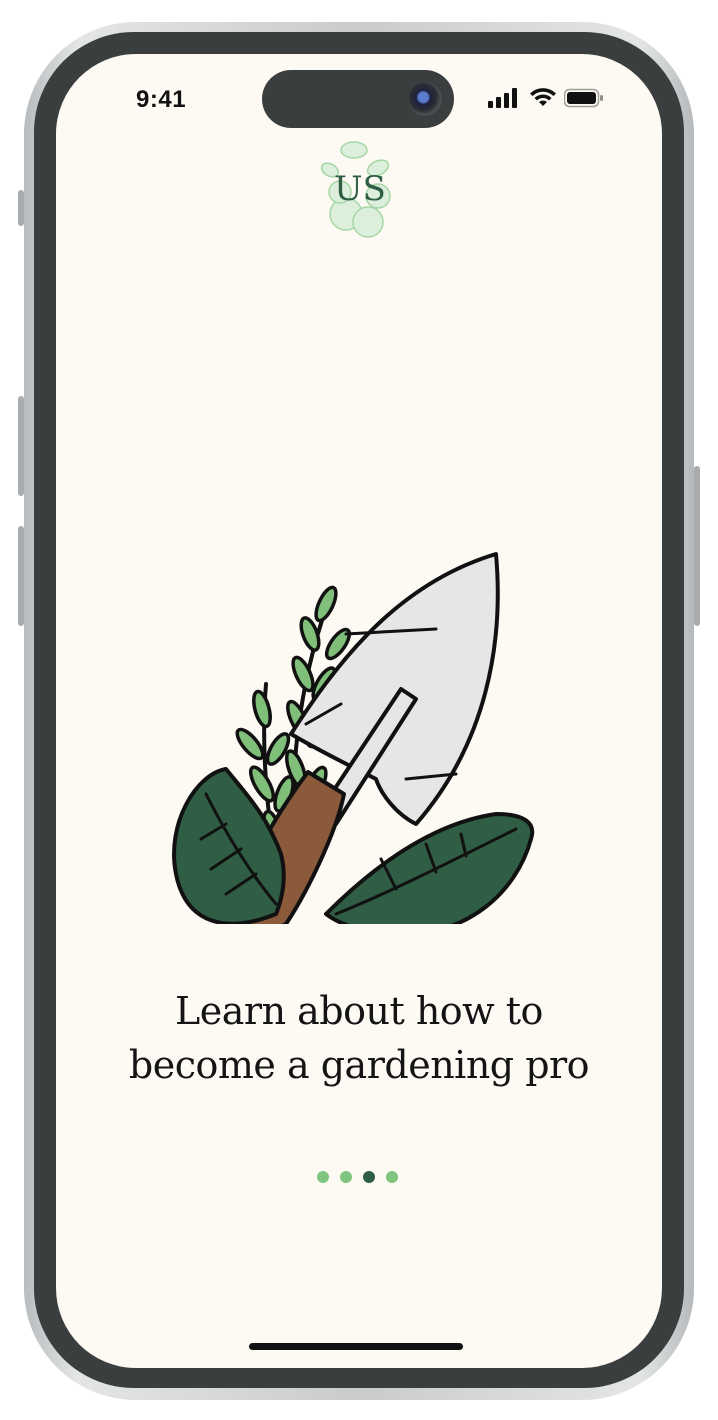 The height and width of the screenshot is (1420, 718). I want to click on side-button-volume-up, so click(21, 446).